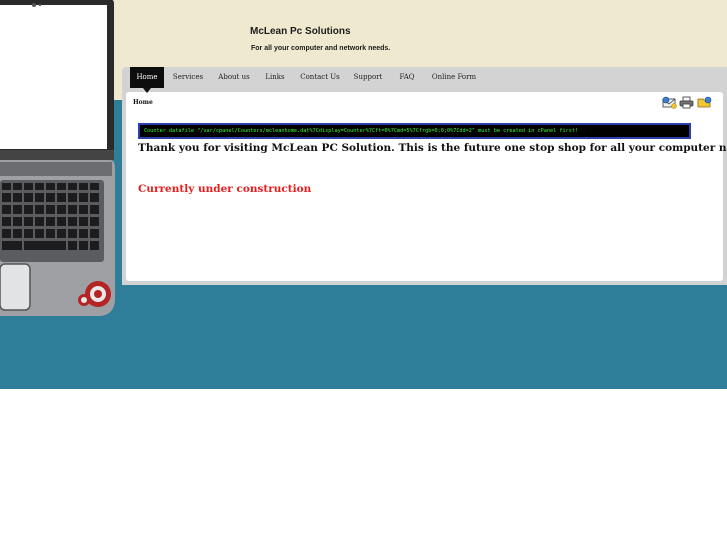 This screenshot has height=545, width=727. Describe the element at coordinates (143, 102) in the screenshot. I see `breadcrumb: Home` at that location.